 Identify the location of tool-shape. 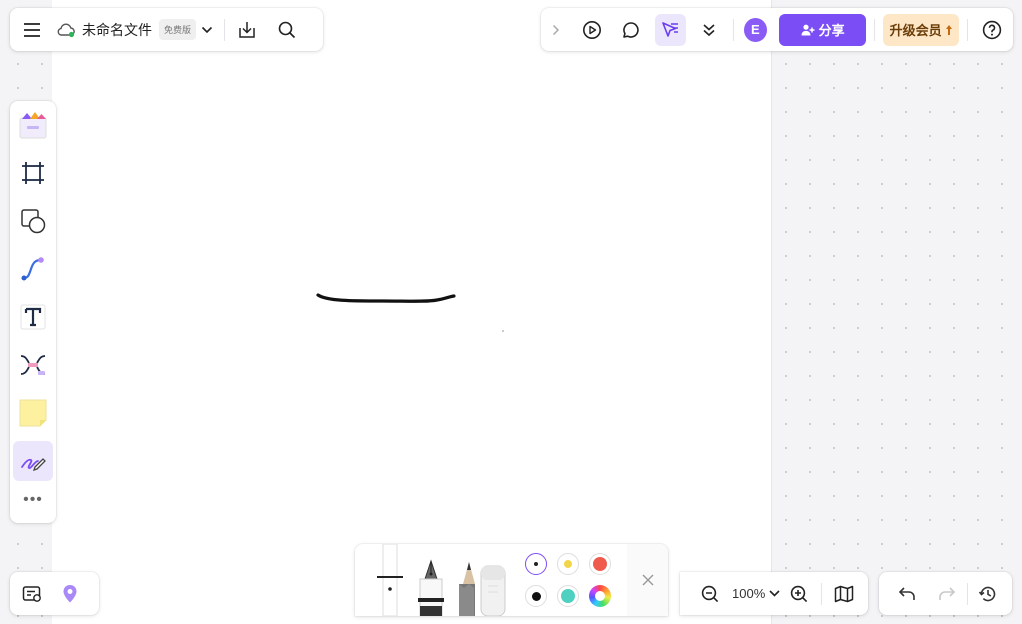
(33, 221).